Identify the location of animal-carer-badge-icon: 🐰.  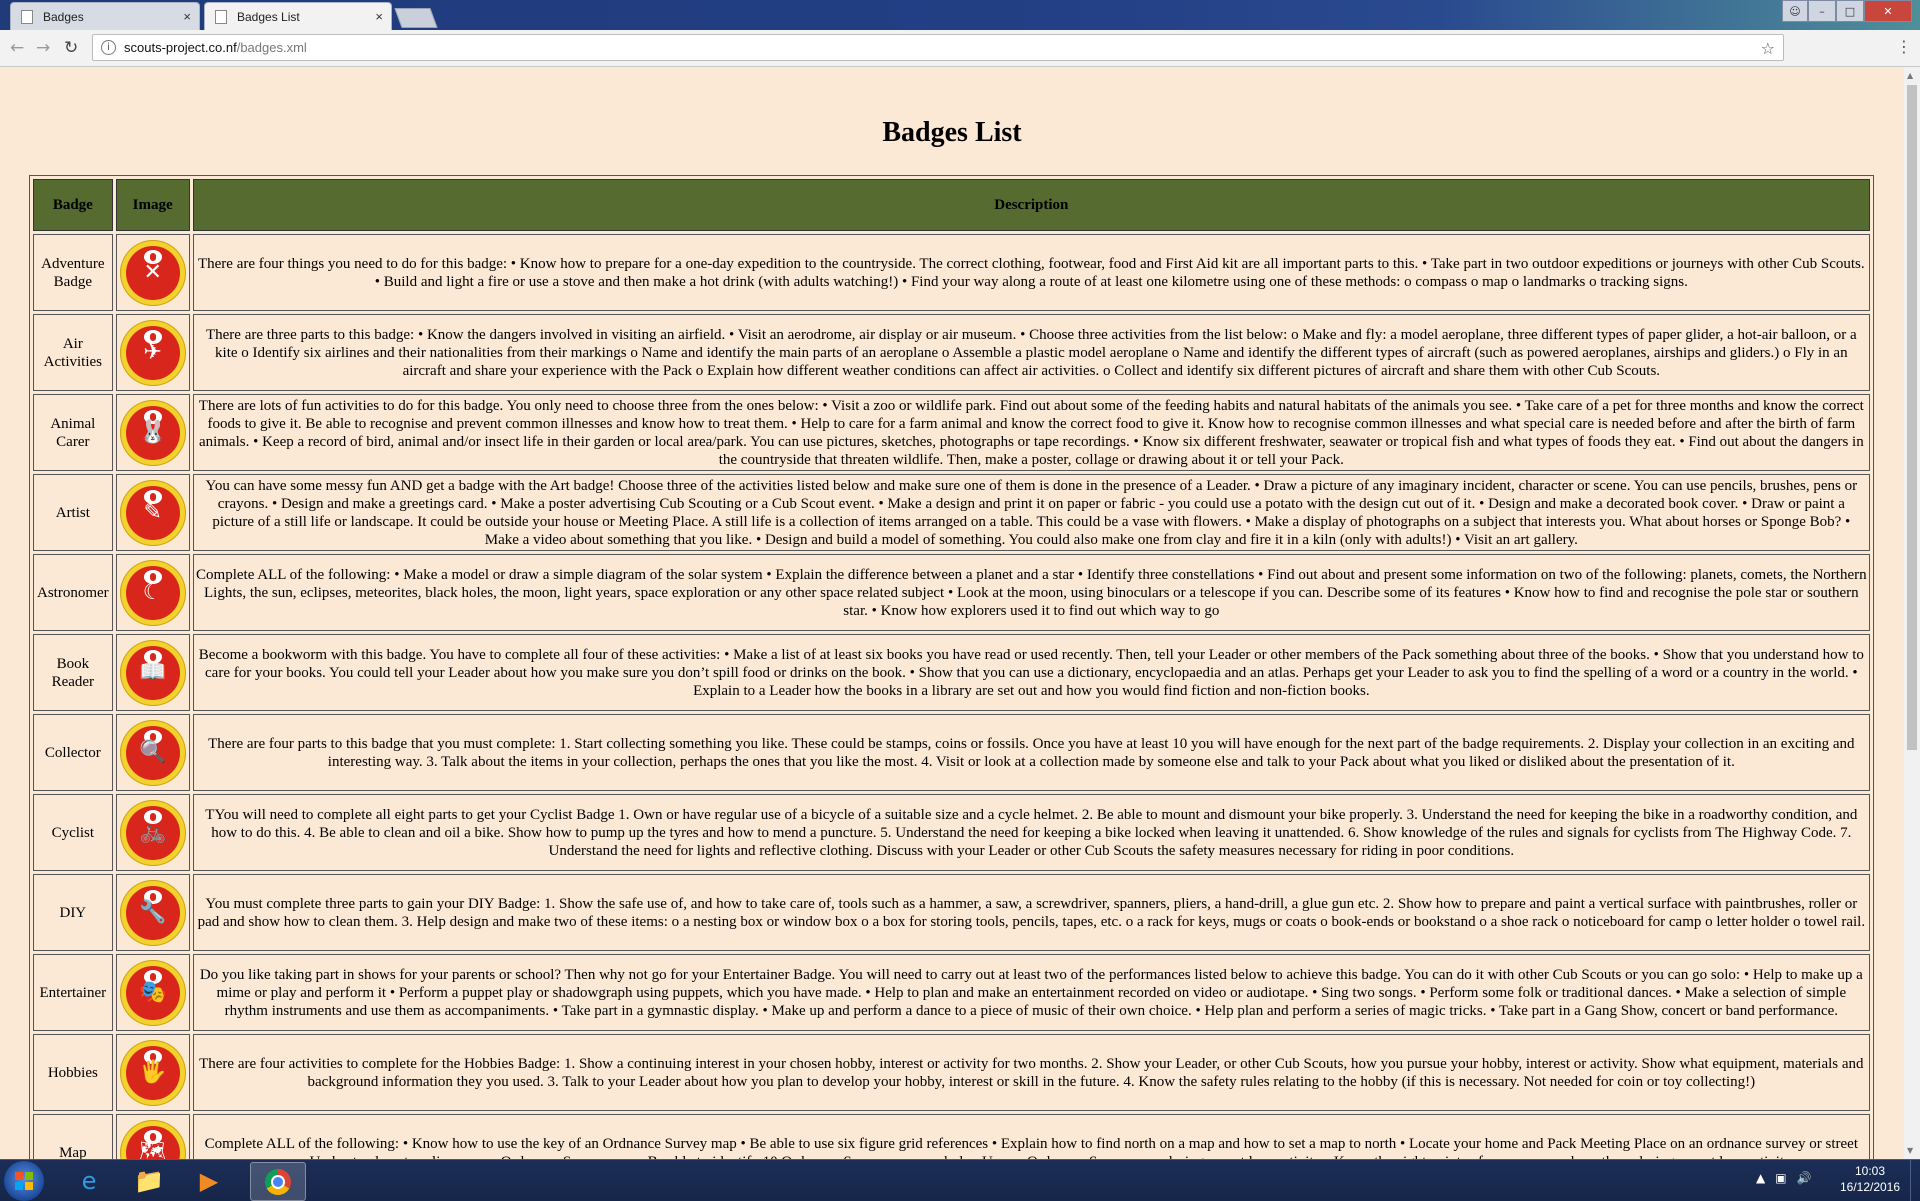
(152, 432).